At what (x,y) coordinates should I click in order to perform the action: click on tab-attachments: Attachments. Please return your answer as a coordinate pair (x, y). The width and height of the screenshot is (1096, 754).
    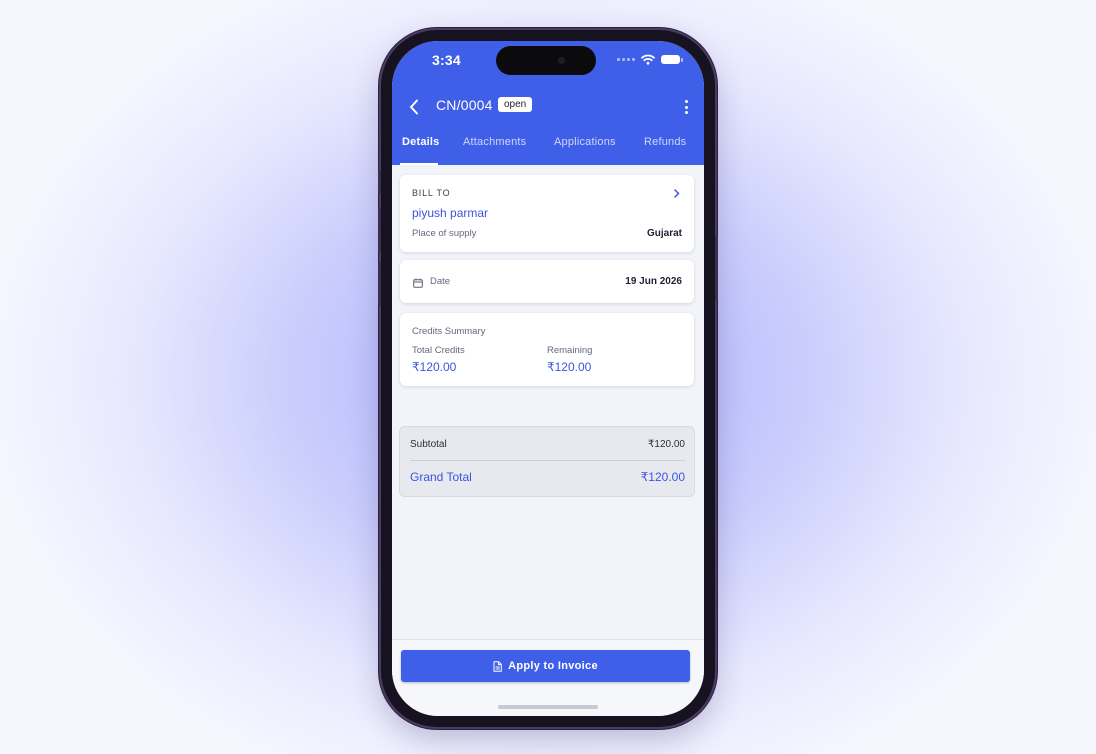
    Looking at the image, I should click on (494, 142).